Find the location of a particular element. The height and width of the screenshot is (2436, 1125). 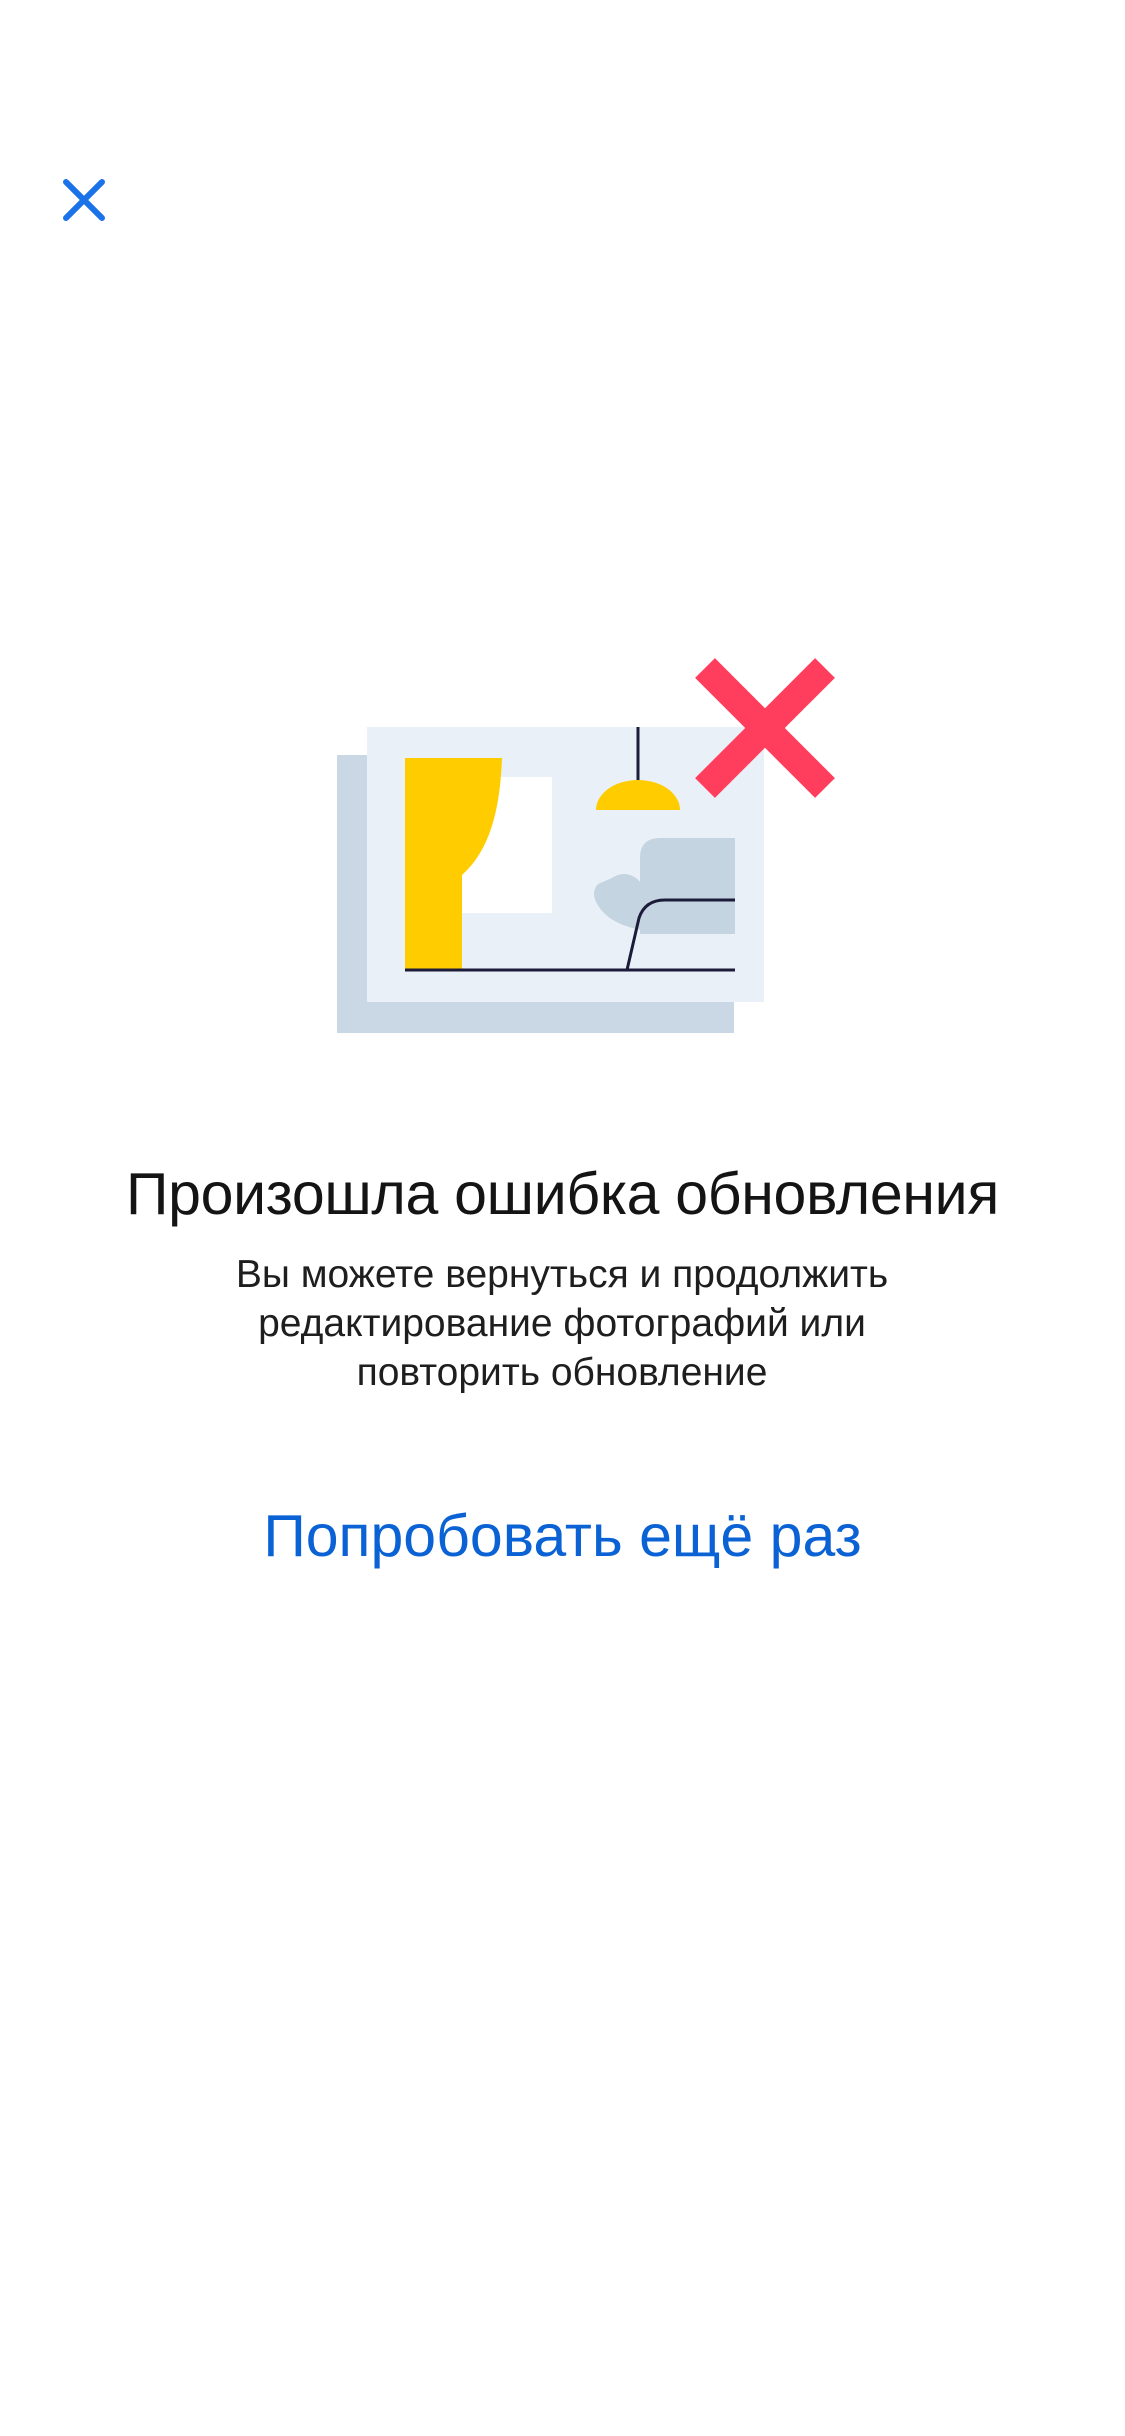

back-photo-frame is located at coordinates (535, 894).